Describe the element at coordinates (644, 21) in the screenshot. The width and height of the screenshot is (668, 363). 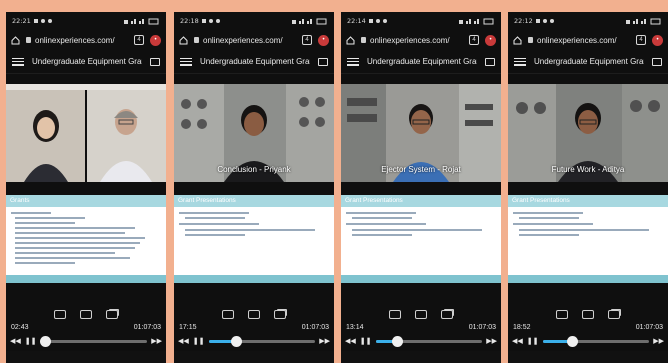
I see `signal-battery-icons` at that location.